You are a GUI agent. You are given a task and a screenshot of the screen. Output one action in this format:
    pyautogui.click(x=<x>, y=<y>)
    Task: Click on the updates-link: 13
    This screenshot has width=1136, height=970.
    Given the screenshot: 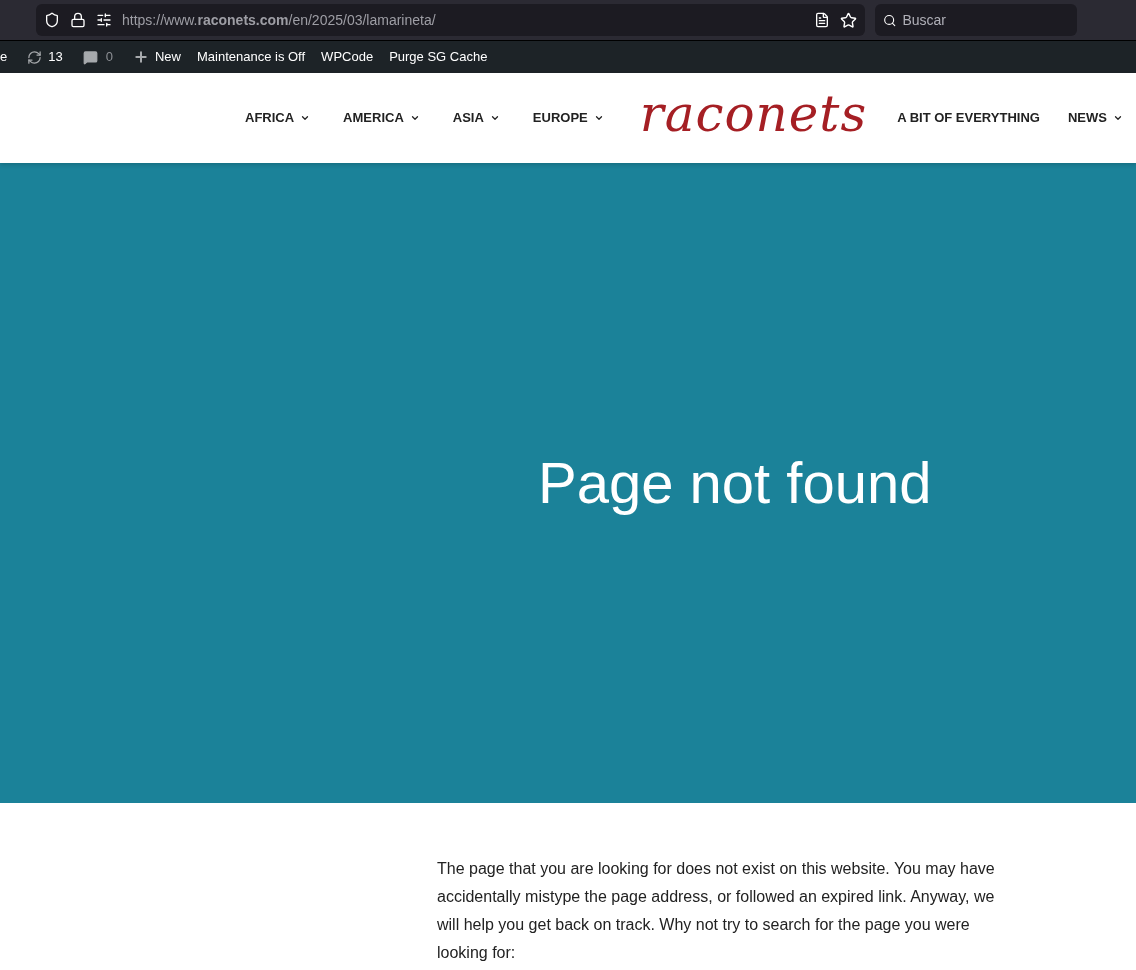 What is the action you would take?
    pyautogui.click(x=45, y=57)
    